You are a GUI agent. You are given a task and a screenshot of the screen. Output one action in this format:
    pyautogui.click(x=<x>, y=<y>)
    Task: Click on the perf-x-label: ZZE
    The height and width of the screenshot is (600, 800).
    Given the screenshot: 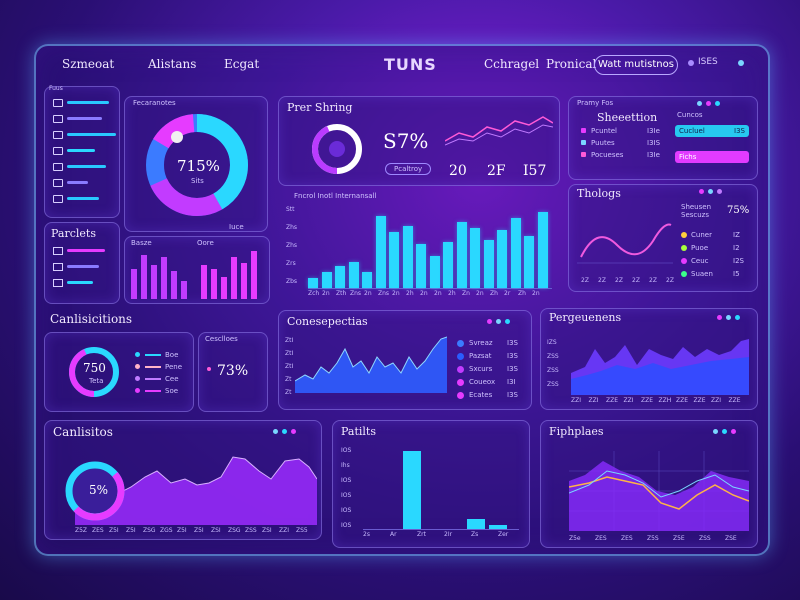 What is the action you would take?
    pyautogui.click(x=647, y=400)
    